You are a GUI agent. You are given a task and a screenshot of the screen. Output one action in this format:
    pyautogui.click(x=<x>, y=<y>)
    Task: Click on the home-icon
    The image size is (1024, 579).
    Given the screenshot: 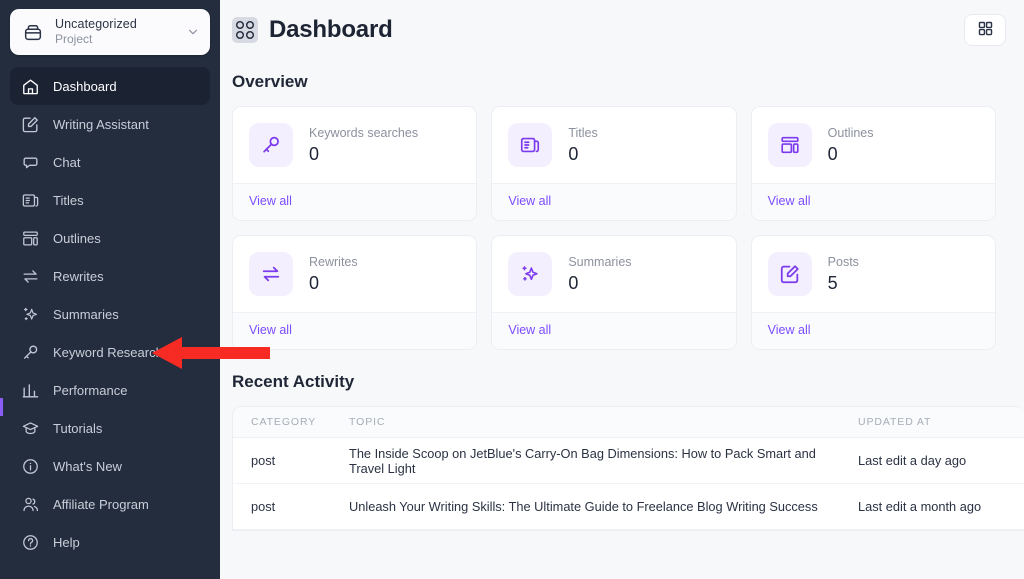 What is the action you would take?
    pyautogui.click(x=30, y=86)
    